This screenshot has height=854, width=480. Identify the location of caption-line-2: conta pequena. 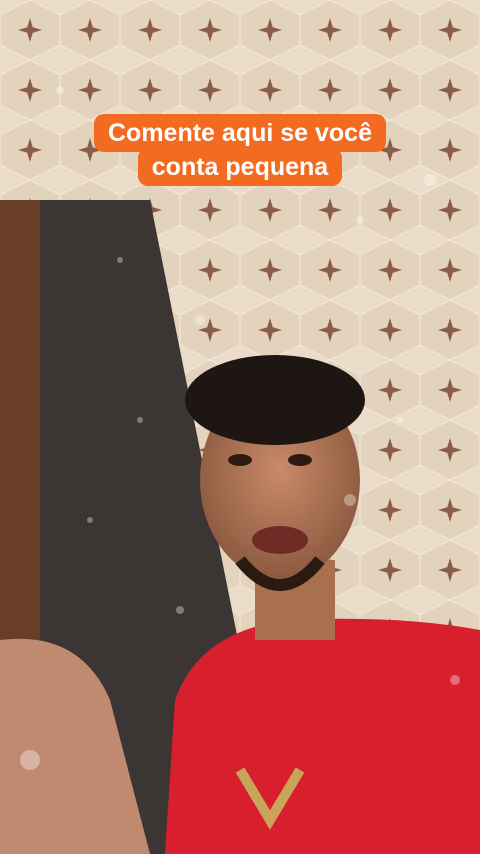
(240, 167).